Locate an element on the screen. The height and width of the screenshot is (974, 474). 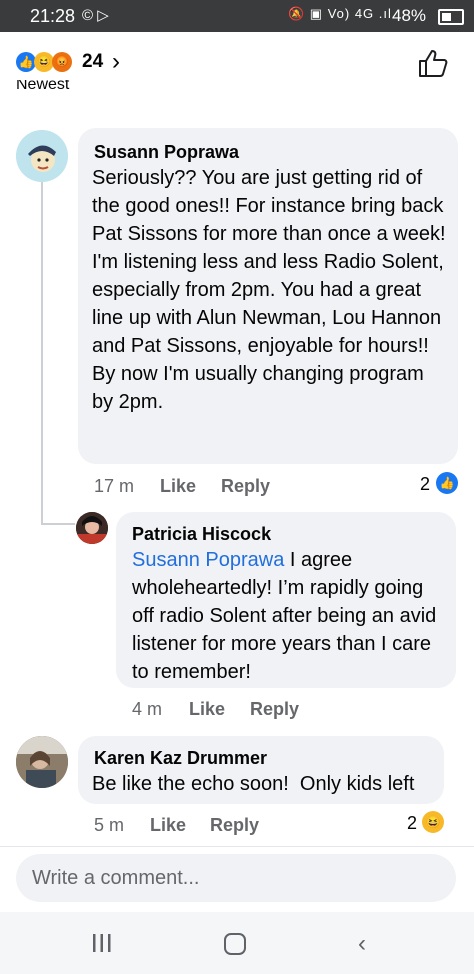
recent-apps-icon is located at coordinates (102, 943).